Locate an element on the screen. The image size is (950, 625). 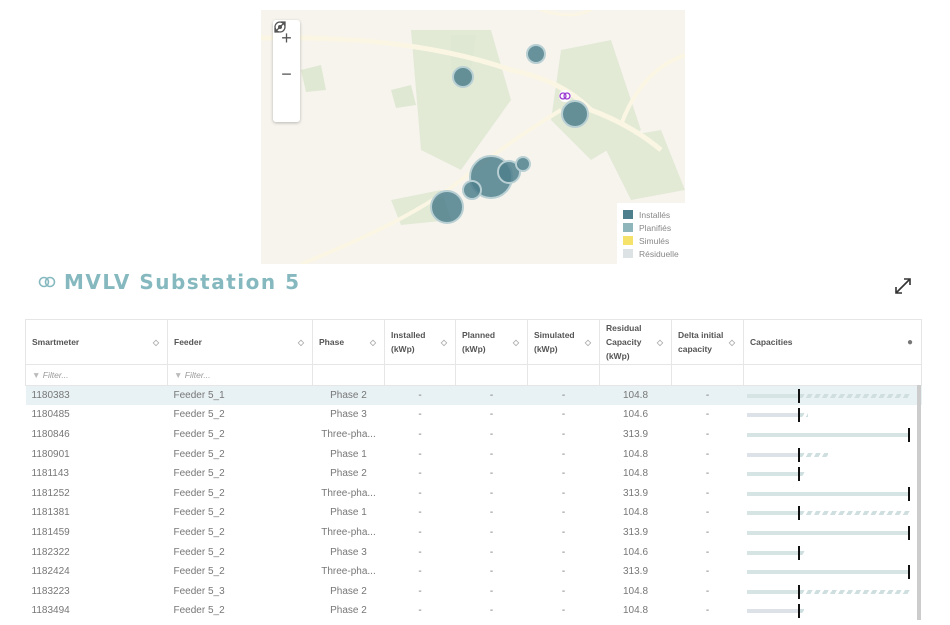
cell-smartmeter: 1181381 is located at coordinates (50, 513).